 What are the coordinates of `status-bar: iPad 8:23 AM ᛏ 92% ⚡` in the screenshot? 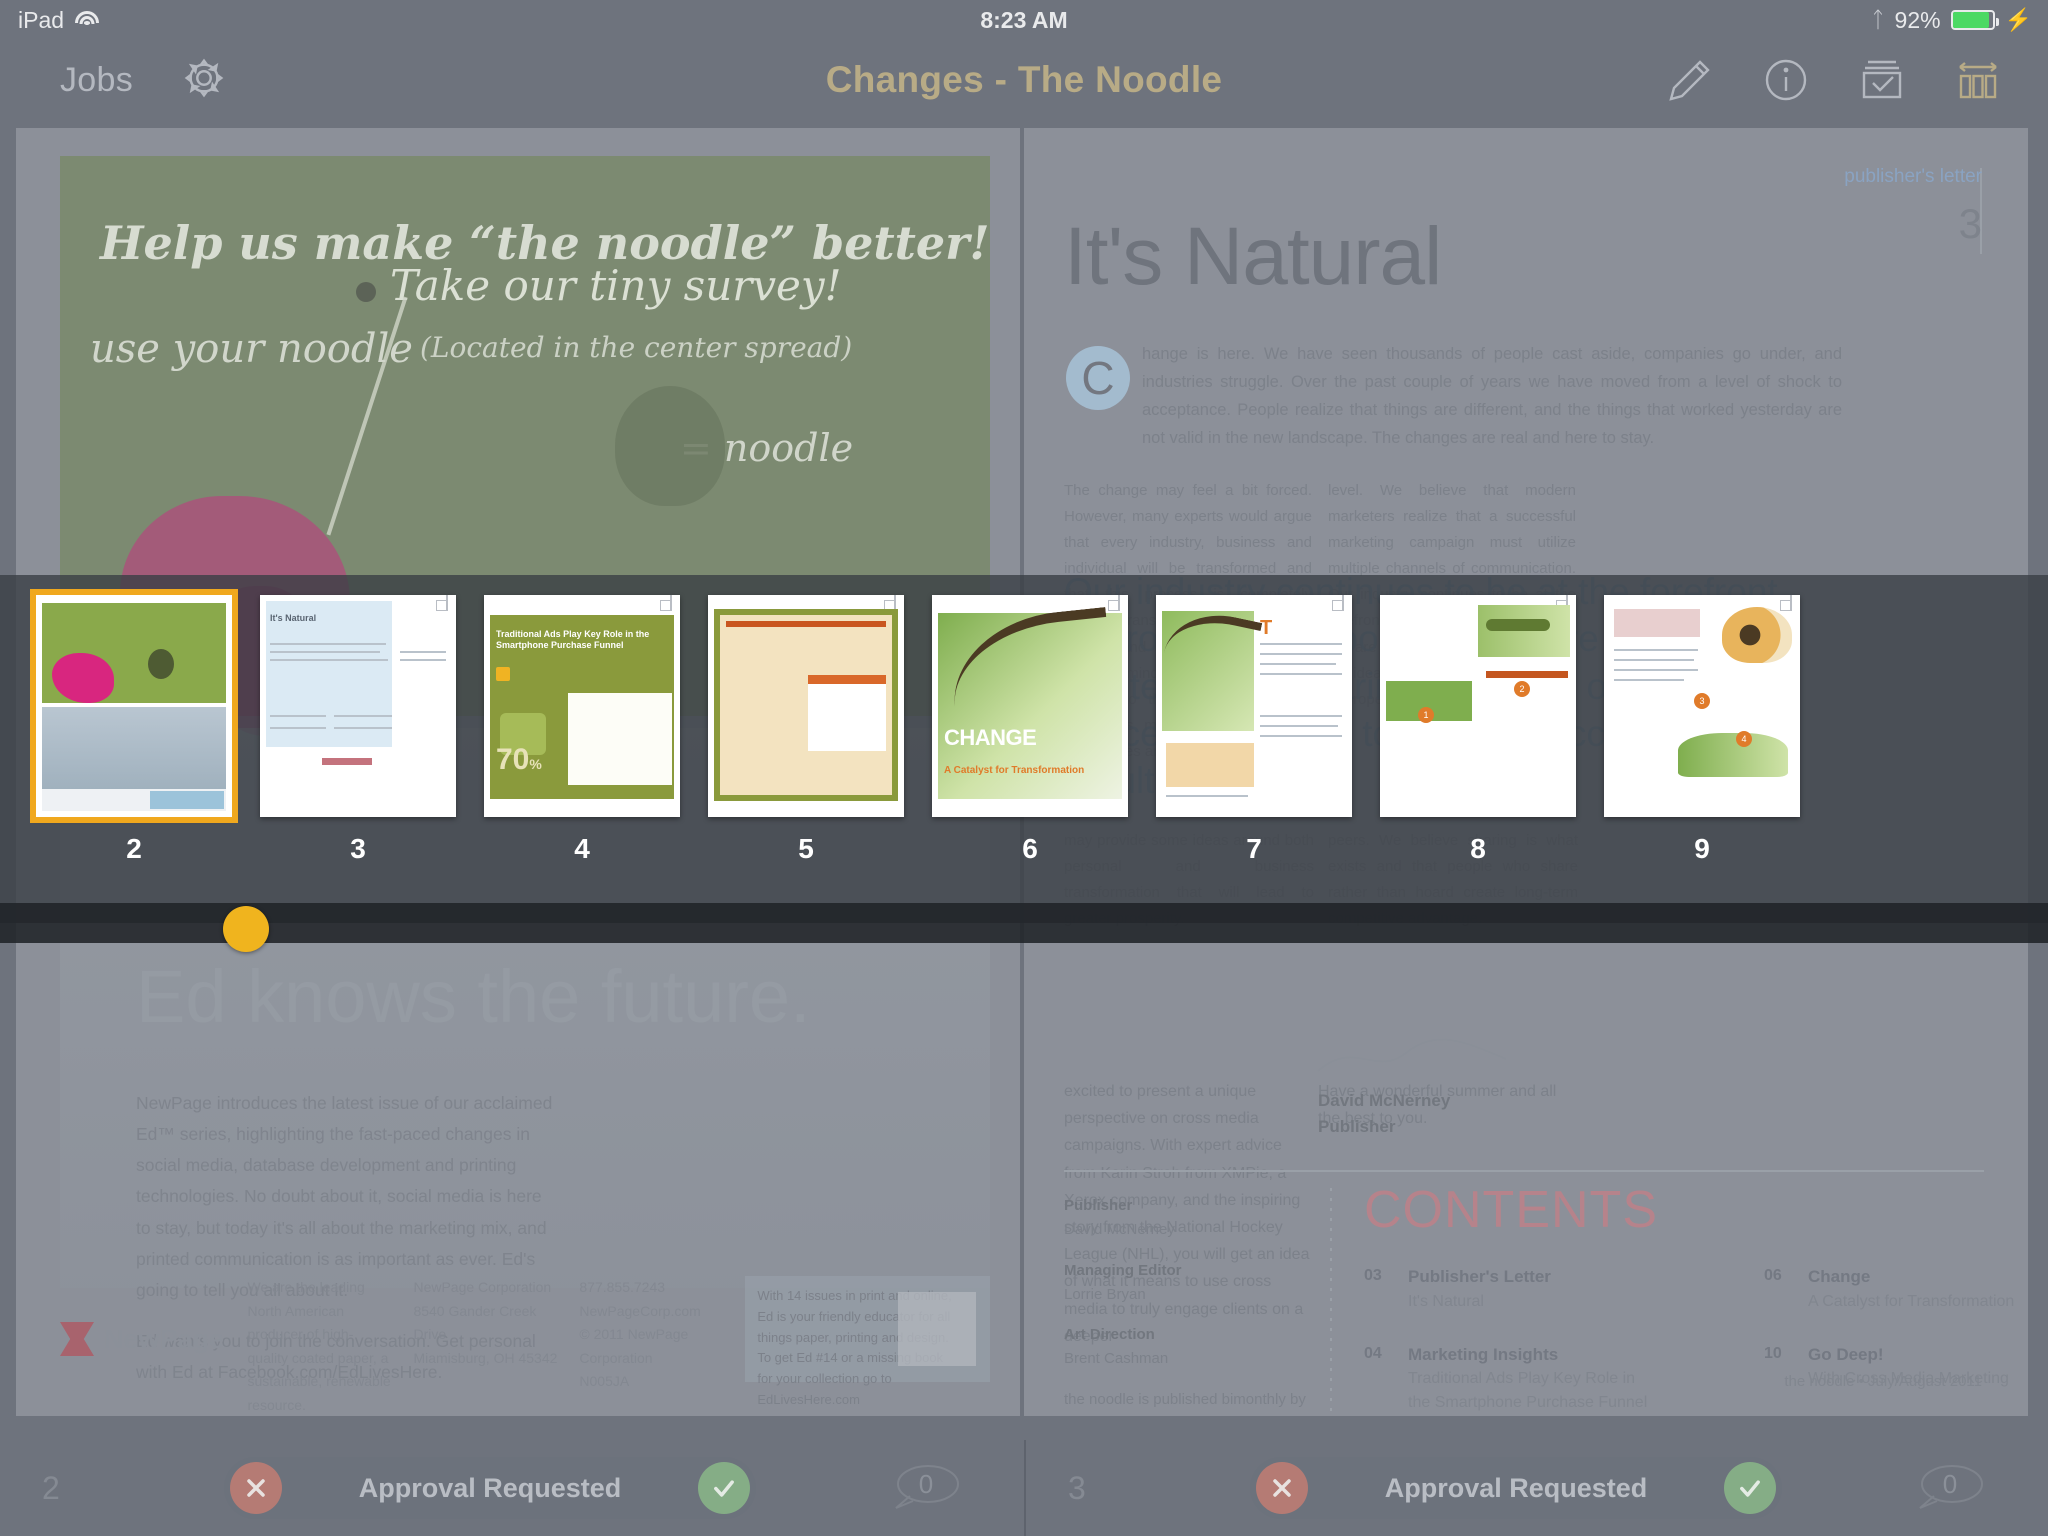 It's located at (1024, 20).